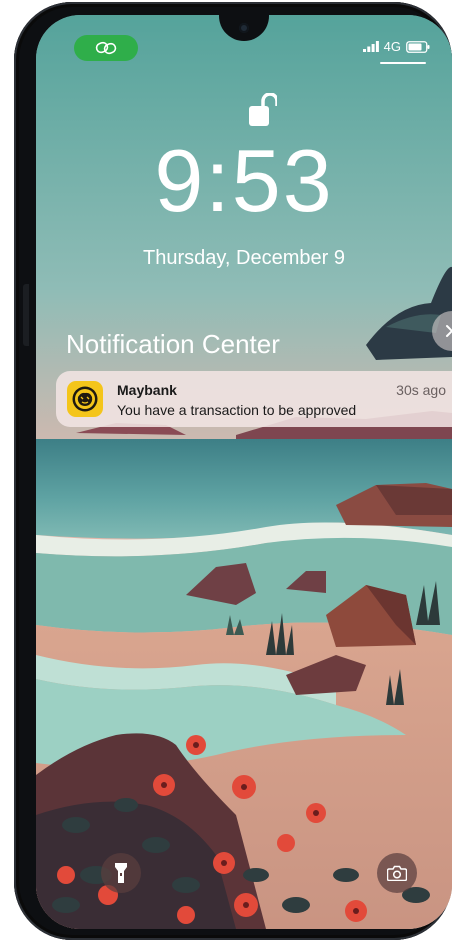  I want to click on notification-center-title: Notification Center, so click(173, 344).